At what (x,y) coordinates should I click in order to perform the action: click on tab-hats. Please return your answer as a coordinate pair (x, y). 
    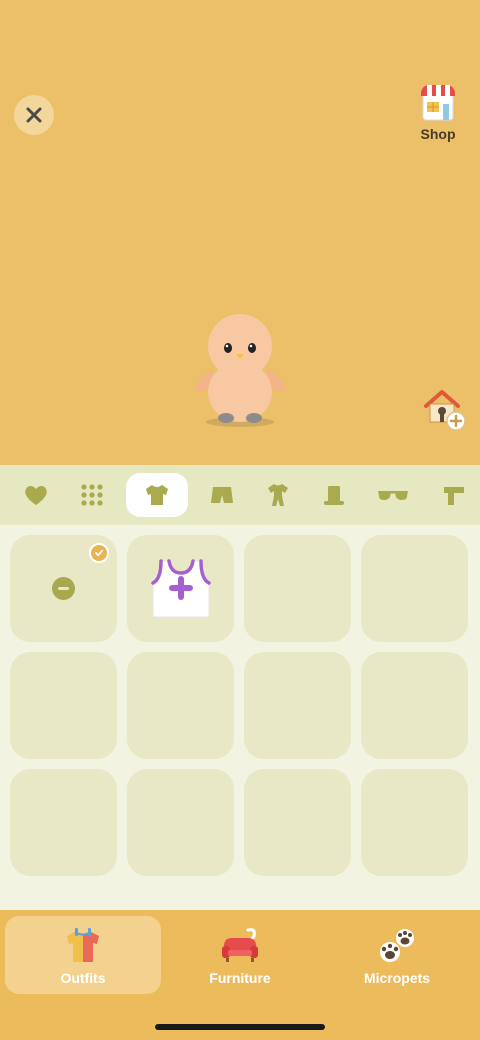
    Looking at the image, I should click on (334, 495).